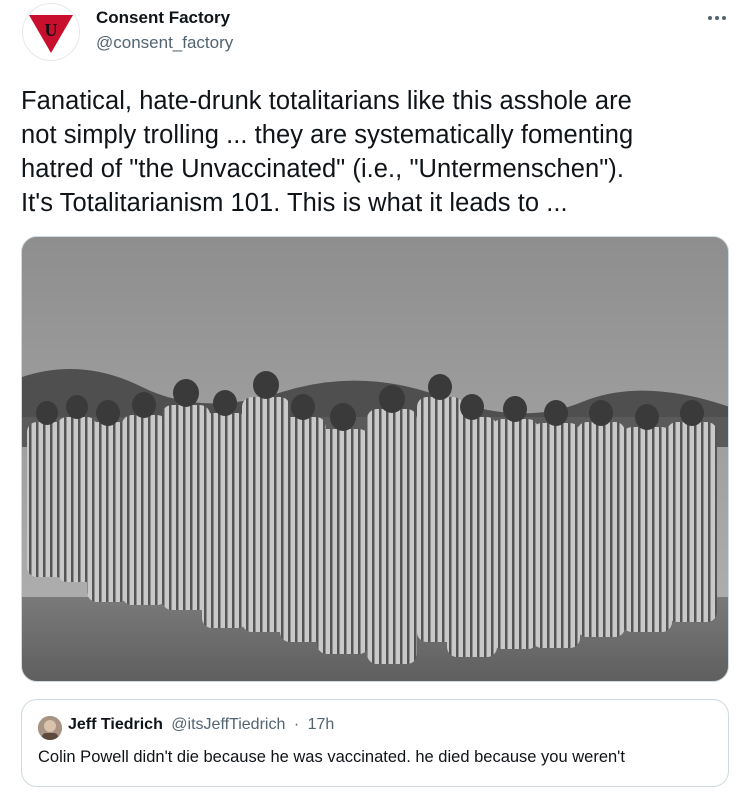 This screenshot has height=802, width=748. Describe the element at coordinates (228, 724) in the screenshot. I see `quoted-author-handle: @itsJeffTiedrich` at that location.